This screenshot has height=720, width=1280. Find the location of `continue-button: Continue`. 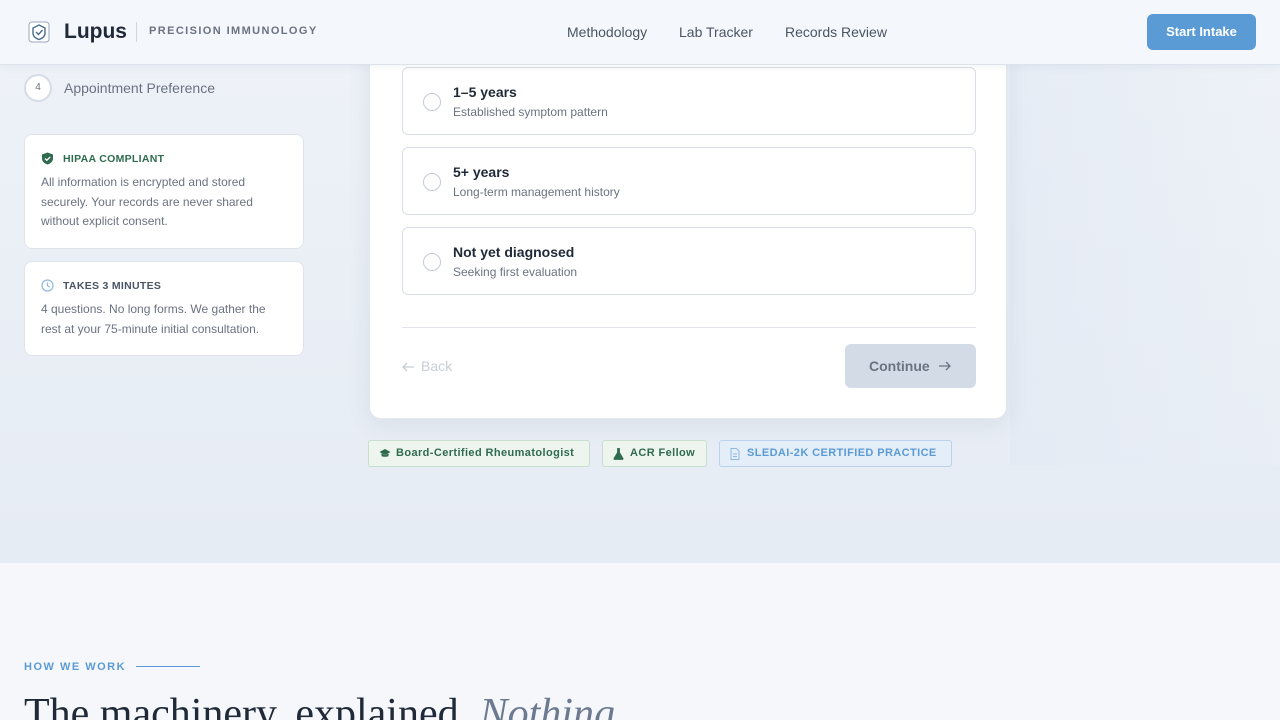

continue-button: Continue is located at coordinates (910, 366).